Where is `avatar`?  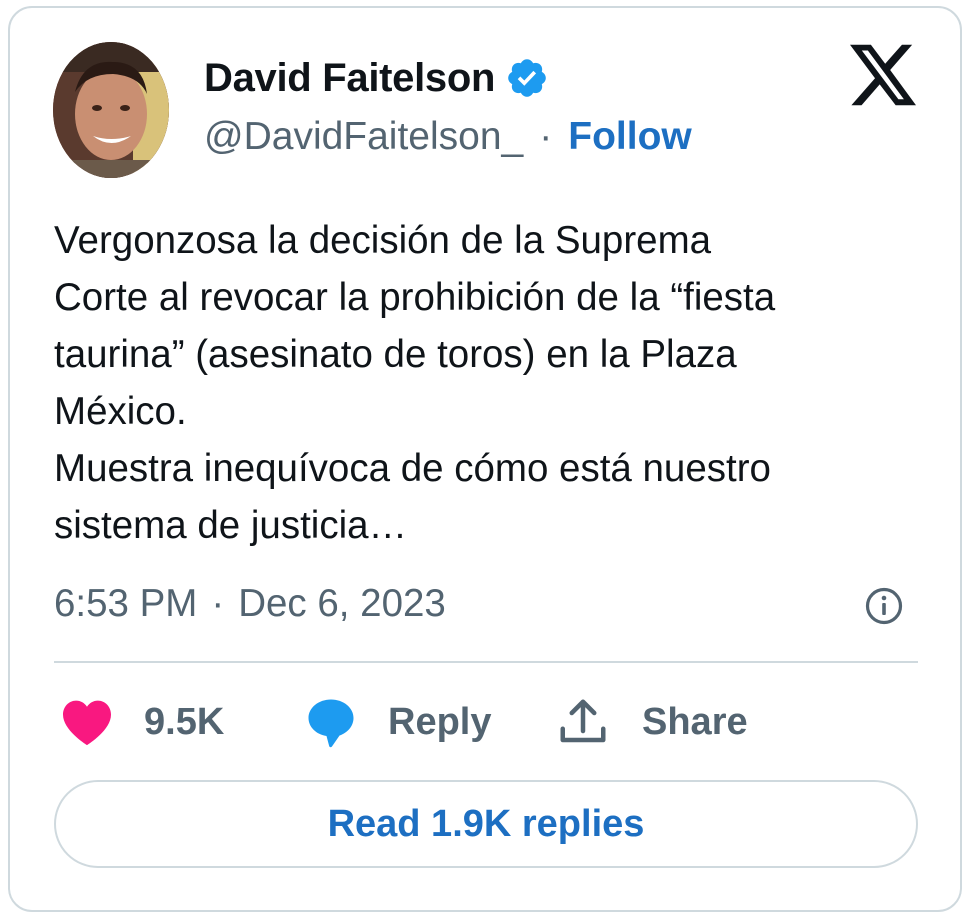
avatar is located at coordinates (111, 110).